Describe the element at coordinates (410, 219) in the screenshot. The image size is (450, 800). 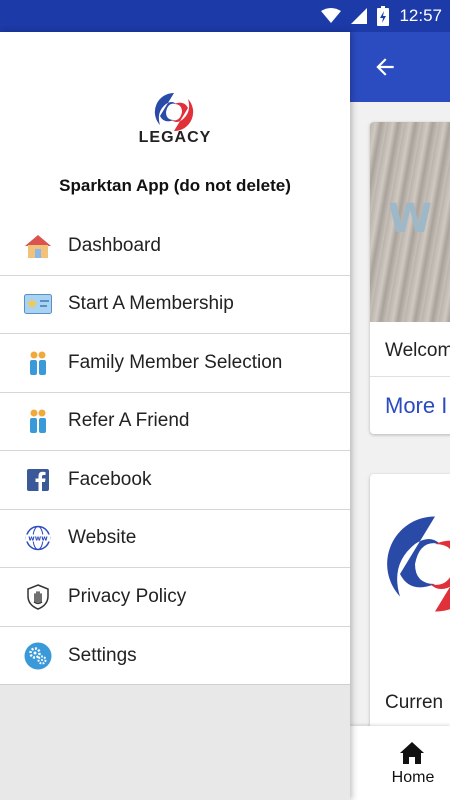
I see `card-image-text: W` at that location.